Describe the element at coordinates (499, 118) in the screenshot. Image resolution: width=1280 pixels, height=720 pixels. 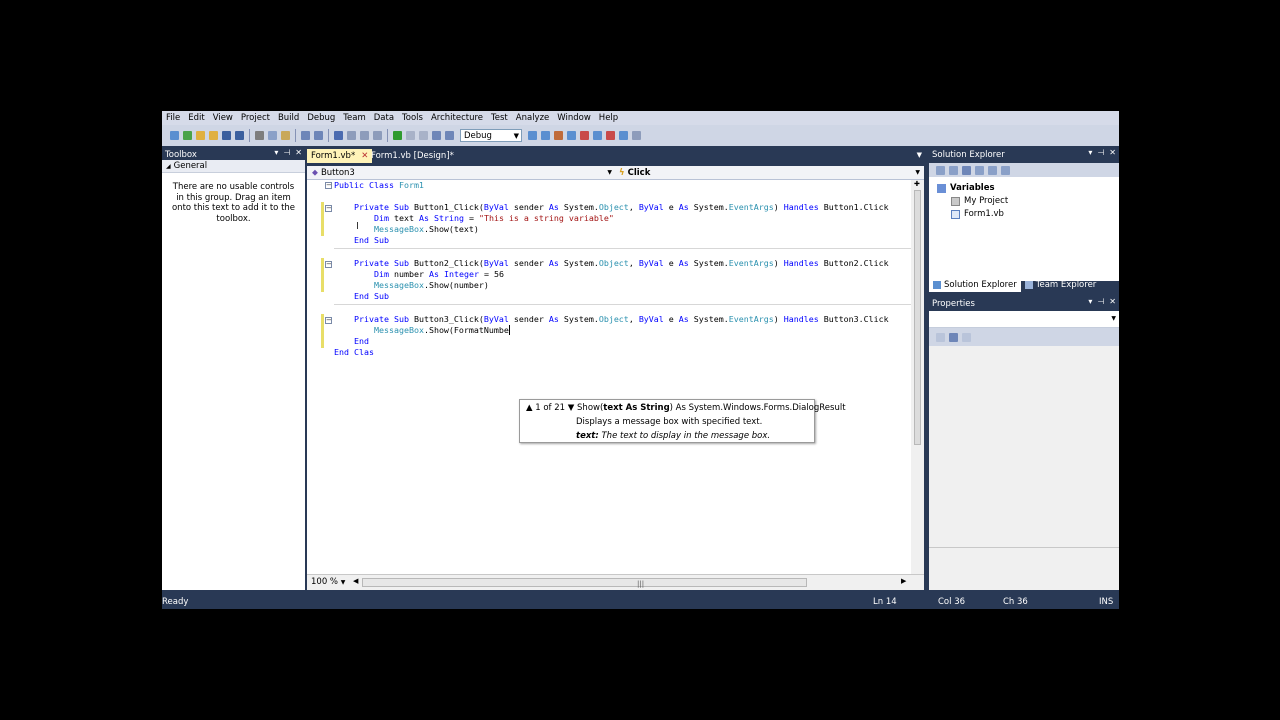
I see `menu-test: Test` at that location.